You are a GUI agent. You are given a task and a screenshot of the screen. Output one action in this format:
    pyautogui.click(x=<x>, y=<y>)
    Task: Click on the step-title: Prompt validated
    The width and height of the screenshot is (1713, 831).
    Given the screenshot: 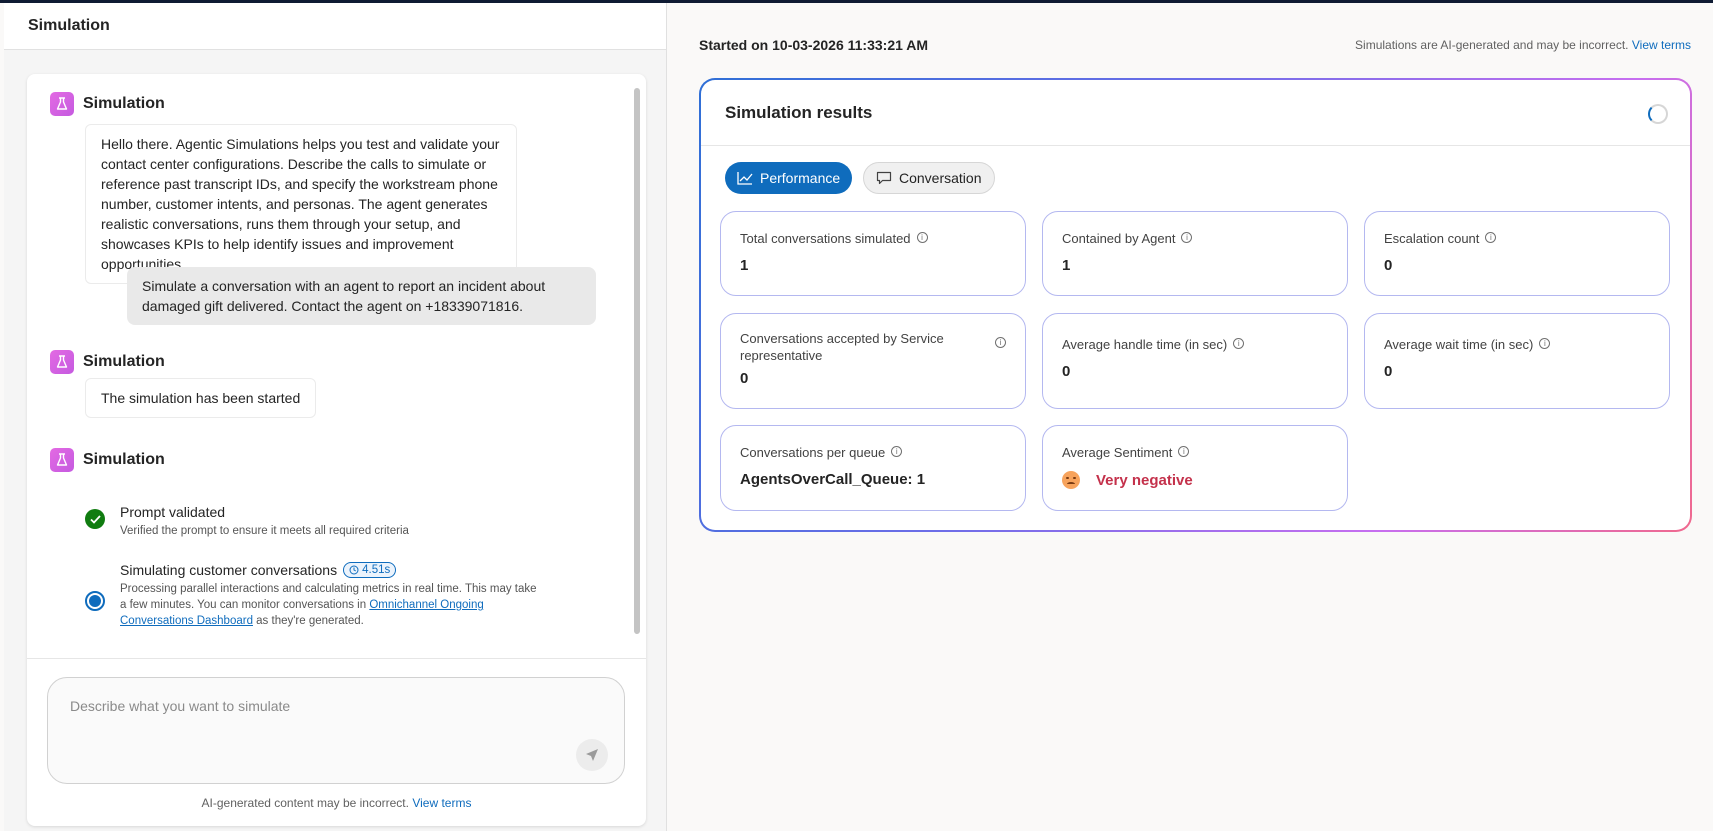 What is the action you would take?
    pyautogui.click(x=173, y=512)
    